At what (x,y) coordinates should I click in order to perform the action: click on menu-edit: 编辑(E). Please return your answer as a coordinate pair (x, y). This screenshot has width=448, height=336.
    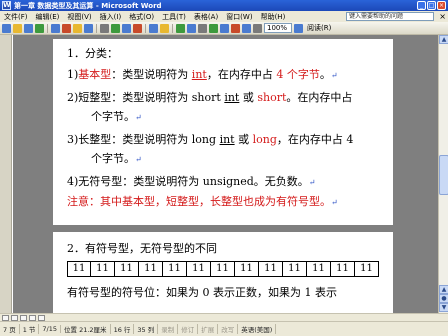
    Looking at the image, I should click on (48, 17).